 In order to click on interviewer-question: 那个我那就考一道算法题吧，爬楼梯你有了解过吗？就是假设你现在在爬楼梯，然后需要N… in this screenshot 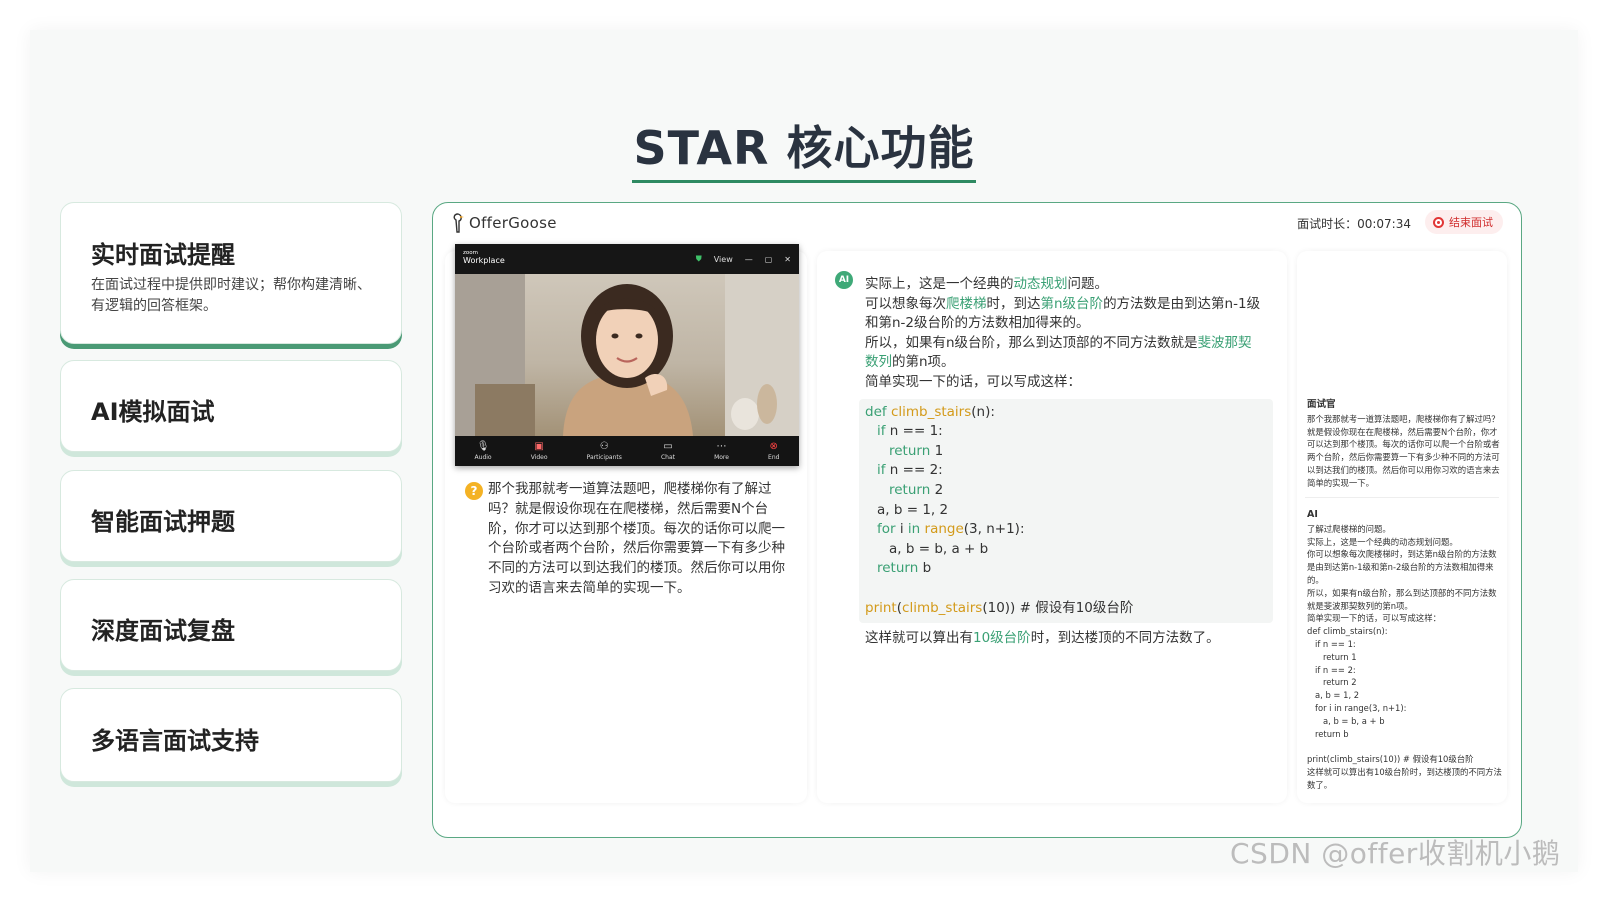, I will do `click(636, 538)`.